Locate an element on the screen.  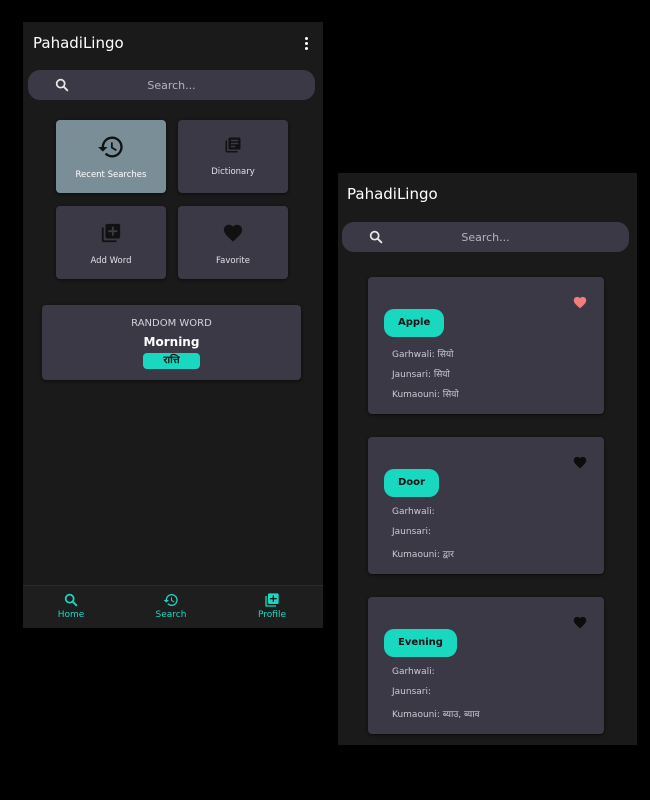
jaunsari-translation: Jaunsari: सियो is located at coordinates (421, 375).